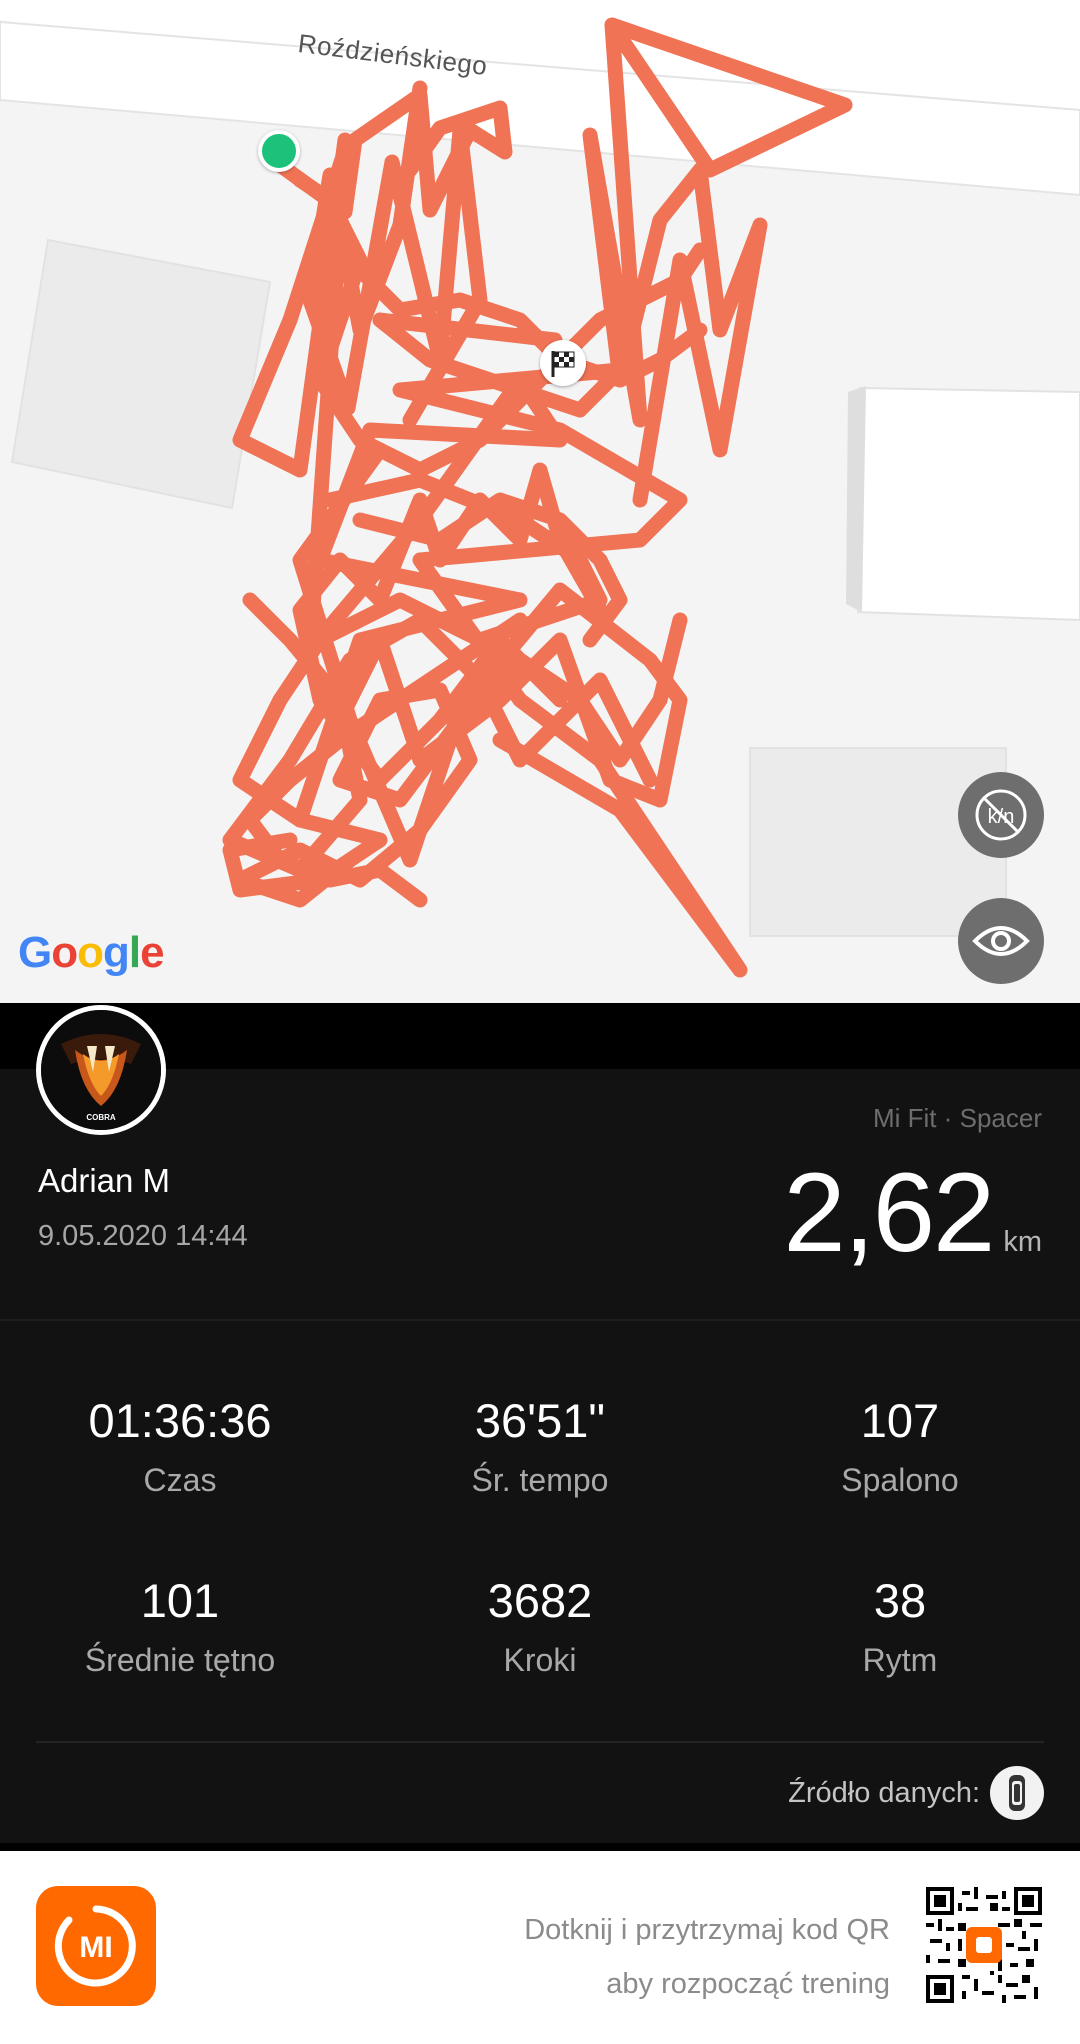 Image resolution: width=1080 pixels, height=2044 pixels. I want to click on data-source: Źródło danych:, so click(916, 1793).